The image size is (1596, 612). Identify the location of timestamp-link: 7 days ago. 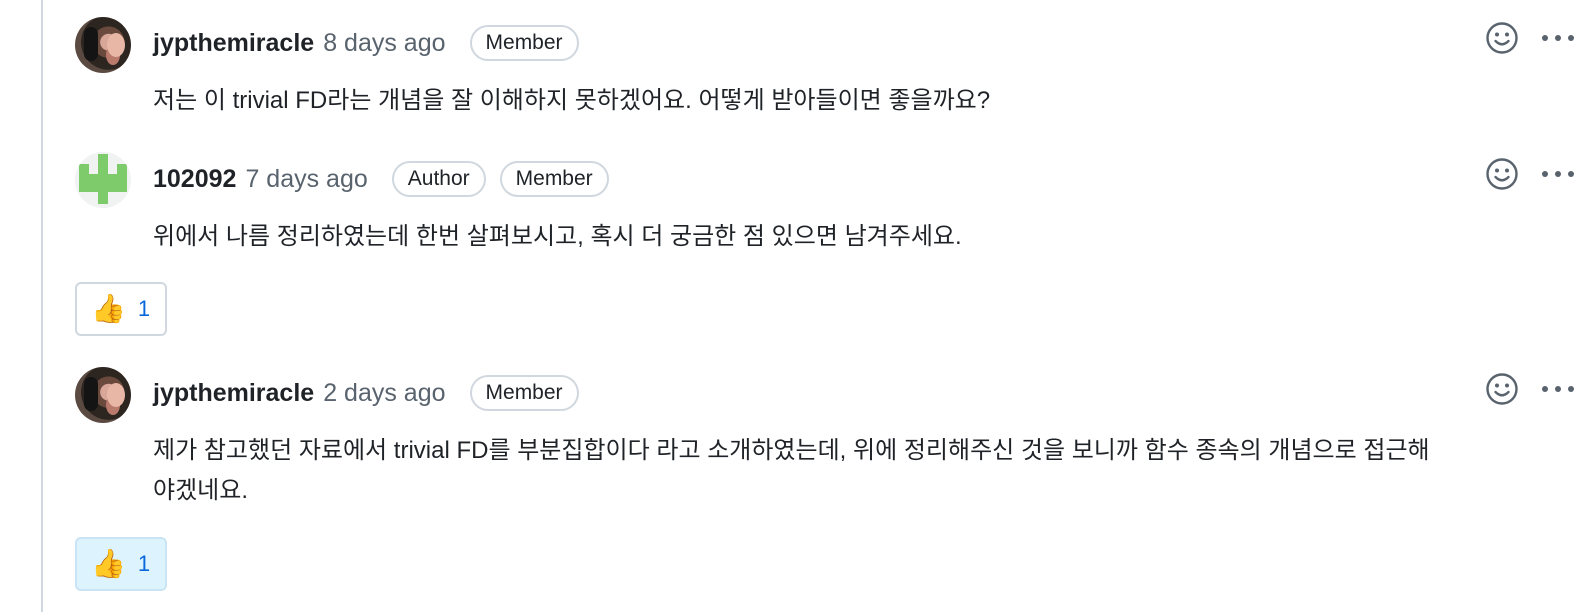
(306, 179).